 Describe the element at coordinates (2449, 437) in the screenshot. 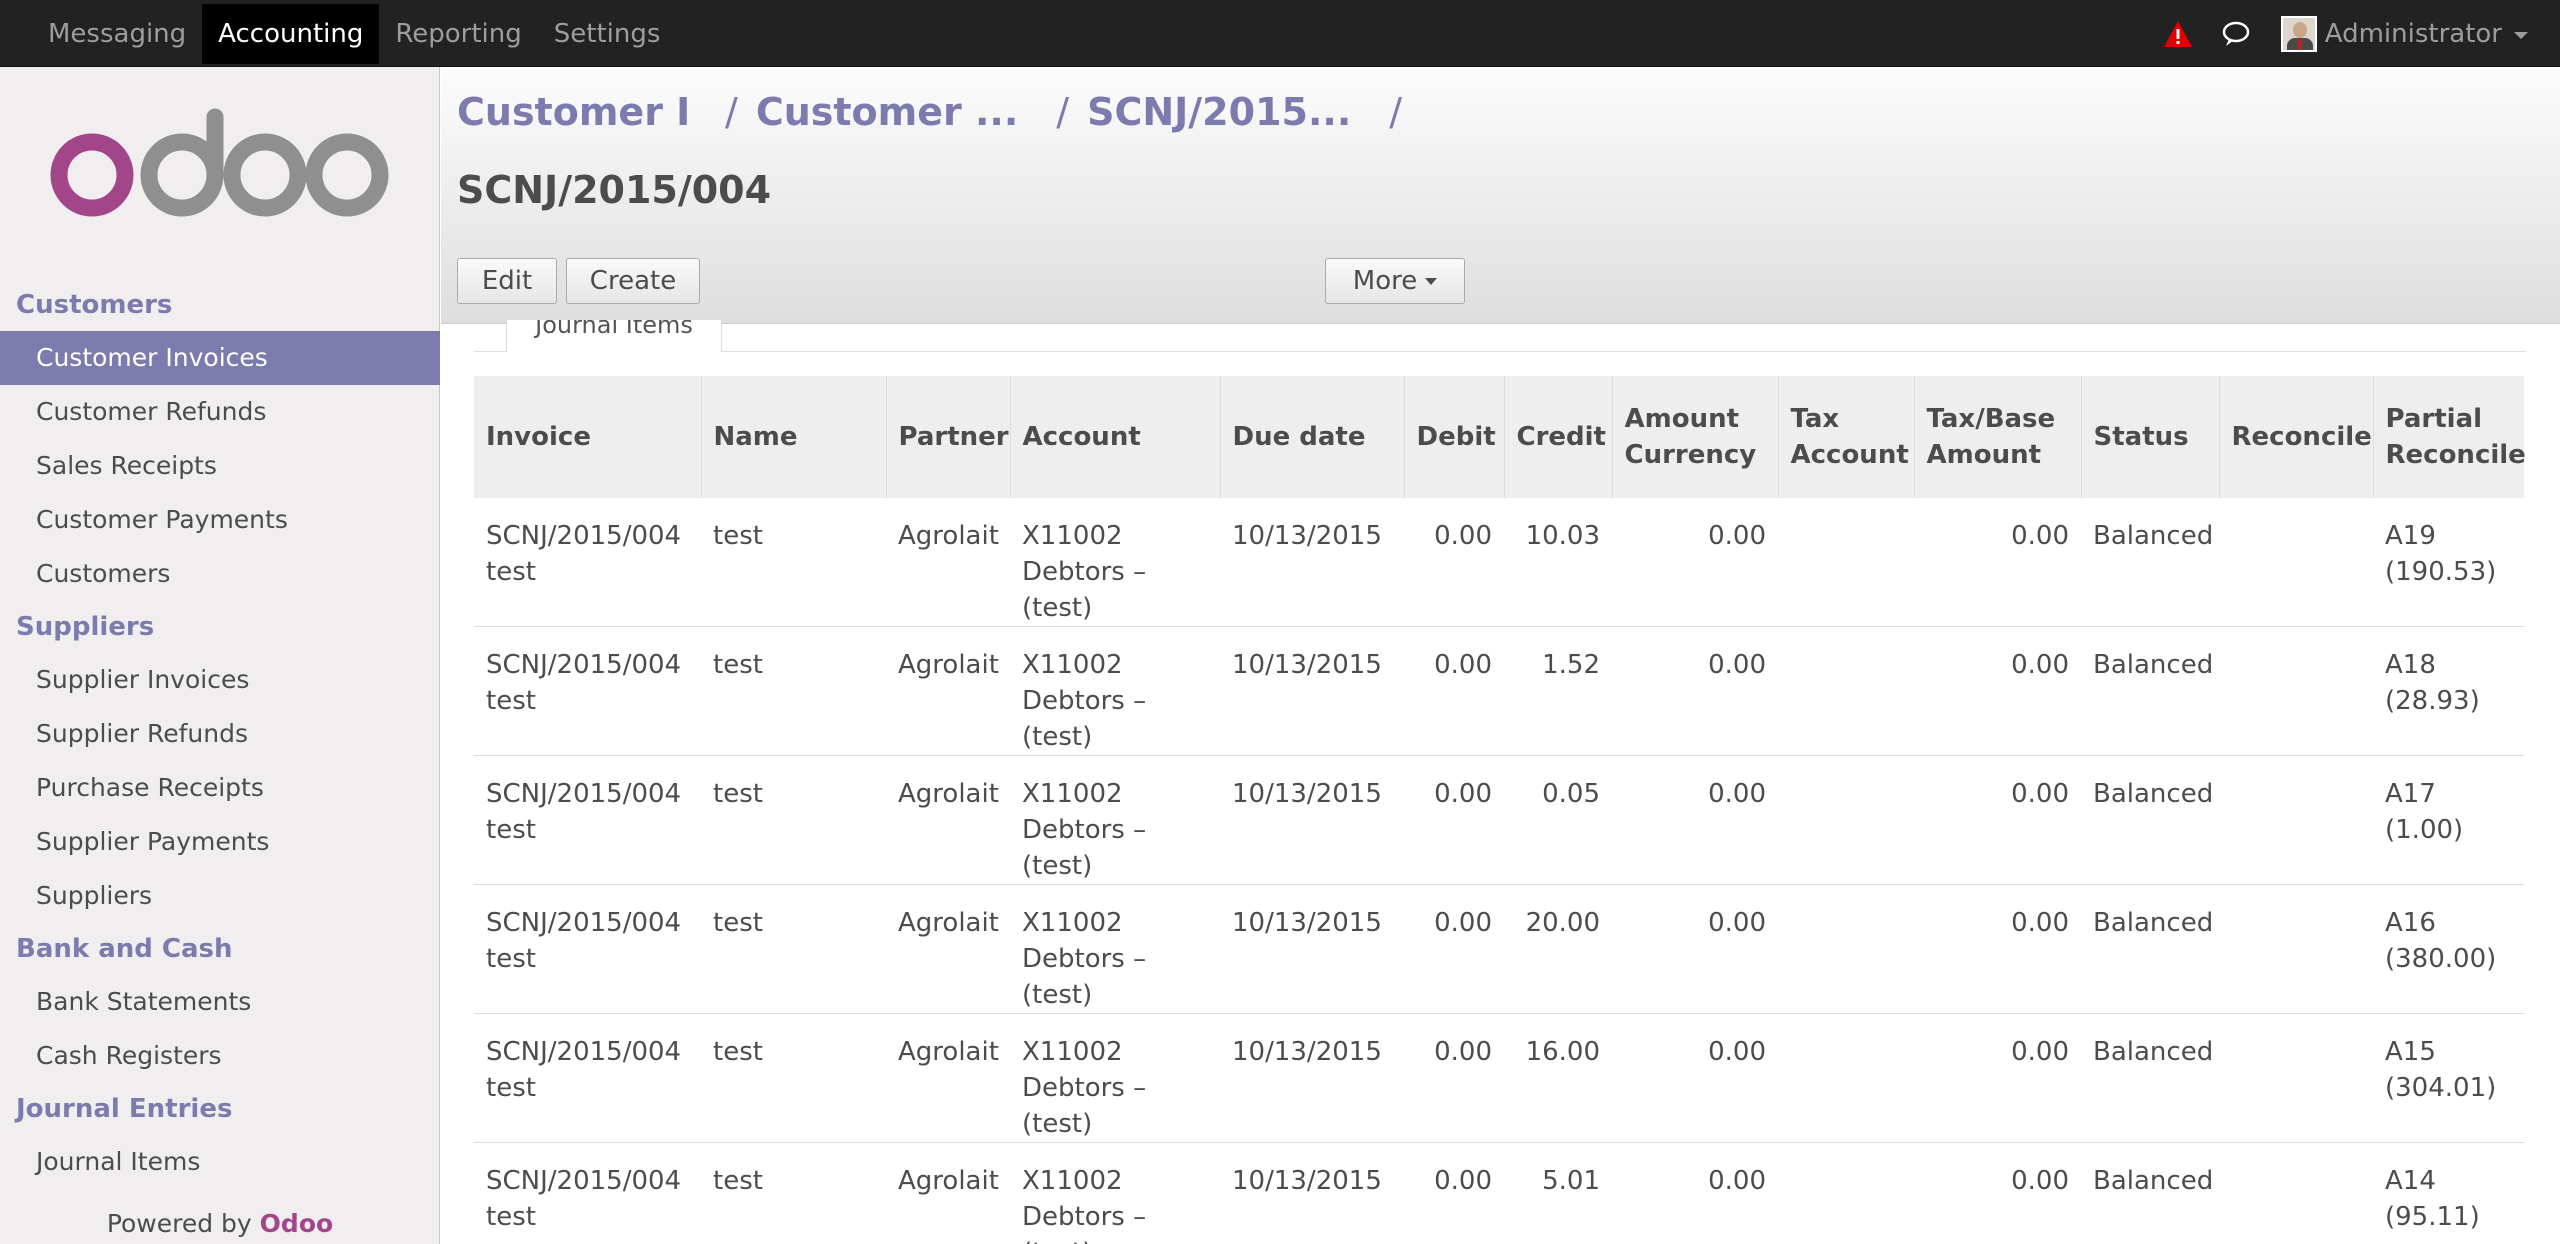

I see `column-header-partial-reconcile: Partial Reconcile` at that location.